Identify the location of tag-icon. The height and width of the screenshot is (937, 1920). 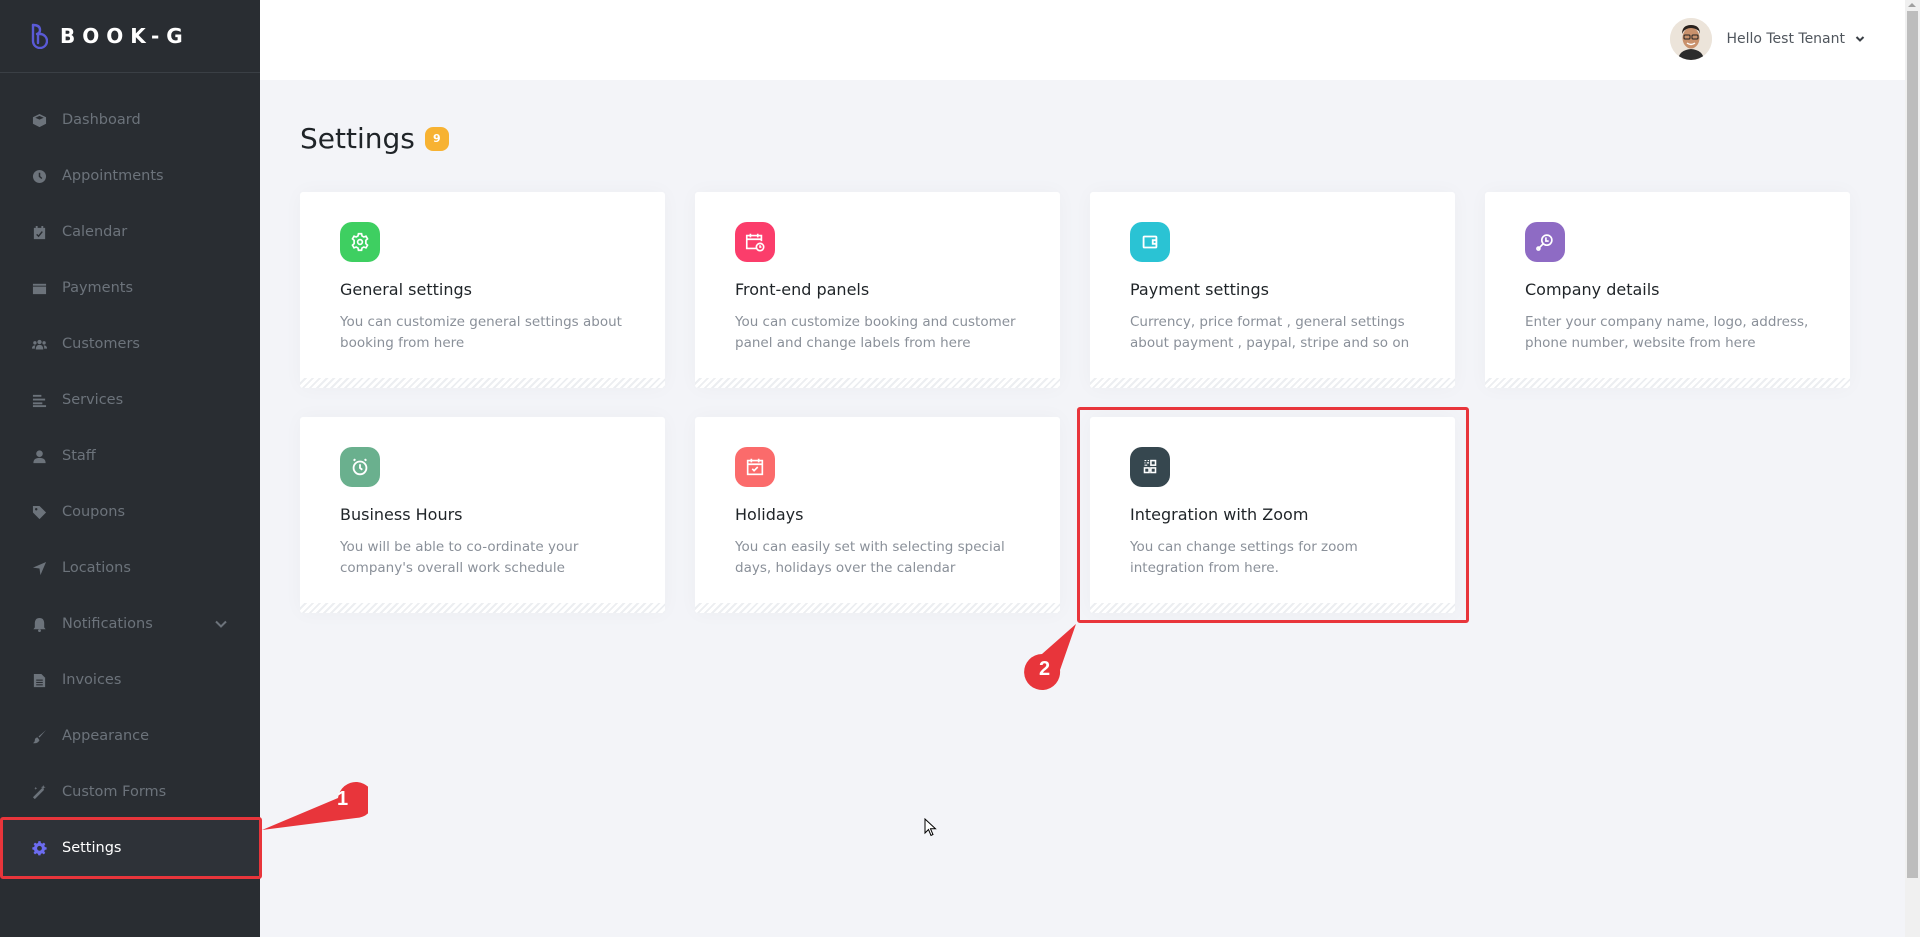
(39, 512).